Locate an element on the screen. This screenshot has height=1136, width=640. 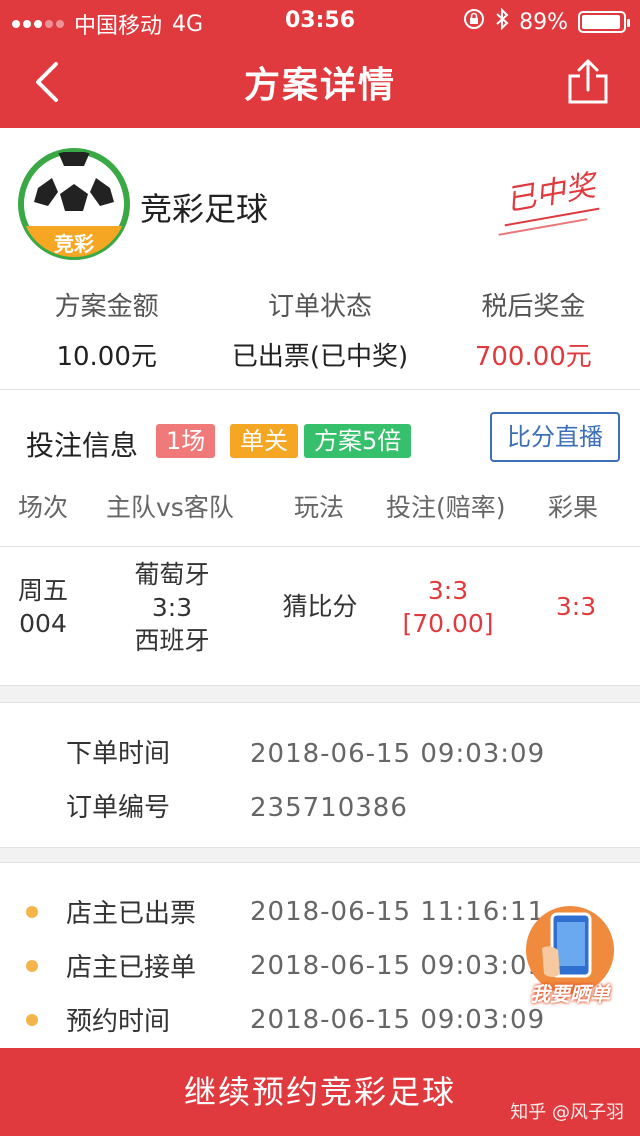
summary-prize: 税后奖金 700.00元 is located at coordinates (533, 329).